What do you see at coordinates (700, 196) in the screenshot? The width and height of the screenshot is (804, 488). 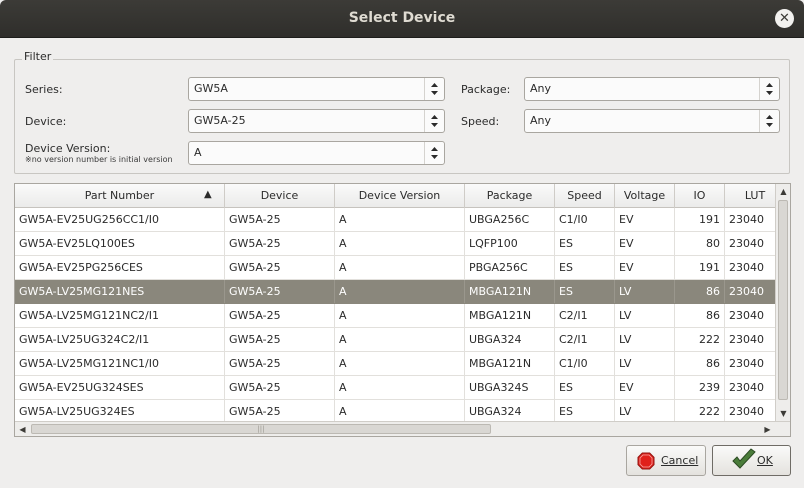 I see `column-header-io: IO` at bounding box center [700, 196].